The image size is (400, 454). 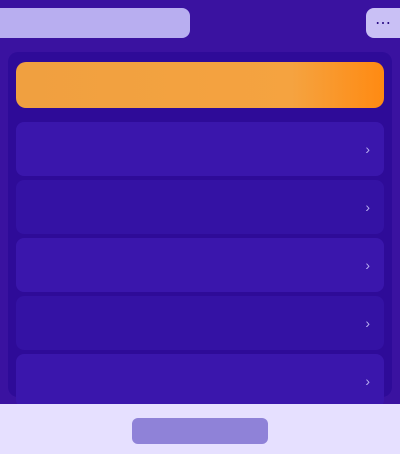 I want to click on bottom-bar, so click(x=200, y=429).